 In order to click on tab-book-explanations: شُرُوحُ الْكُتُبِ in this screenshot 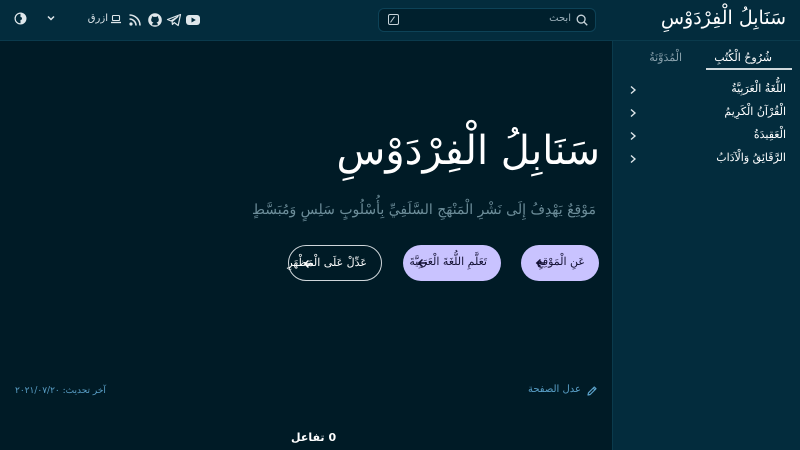, I will do `click(743, 57)`.